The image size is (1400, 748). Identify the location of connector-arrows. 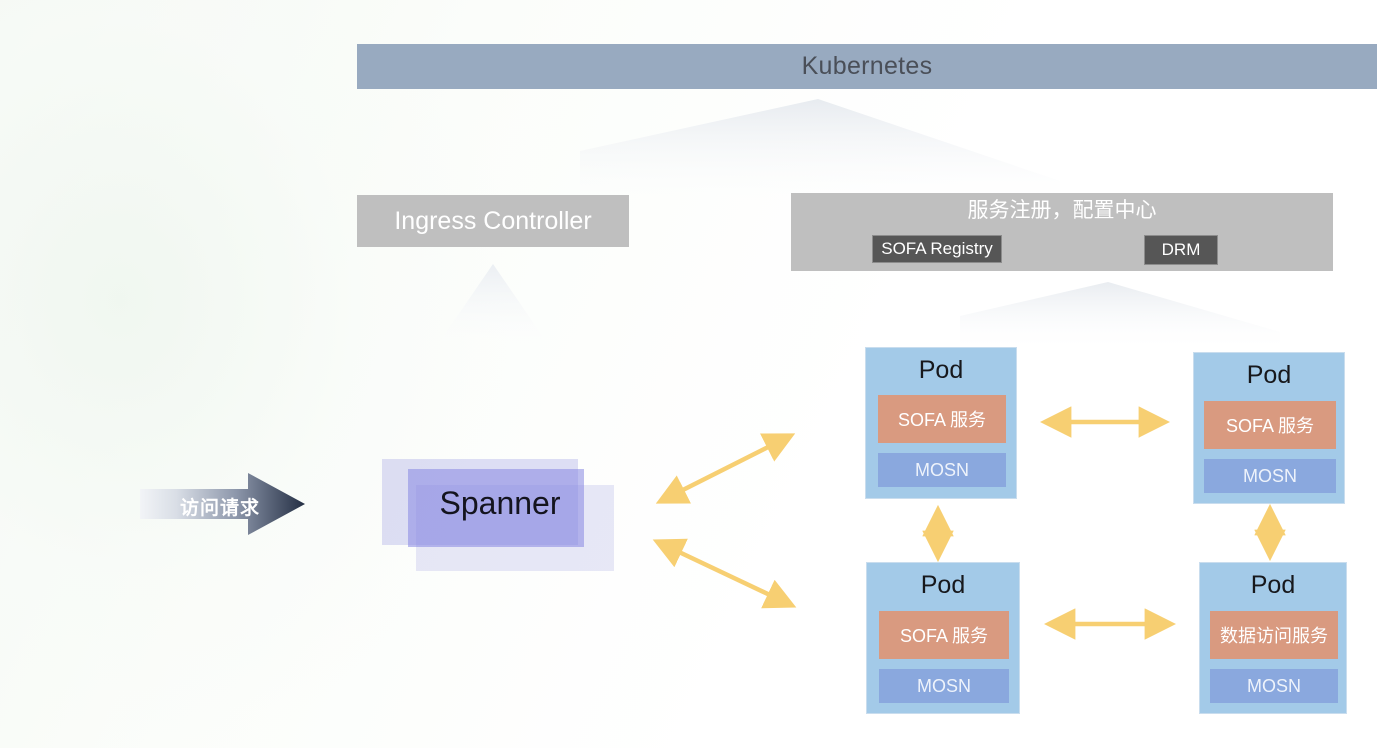
(969, 523).